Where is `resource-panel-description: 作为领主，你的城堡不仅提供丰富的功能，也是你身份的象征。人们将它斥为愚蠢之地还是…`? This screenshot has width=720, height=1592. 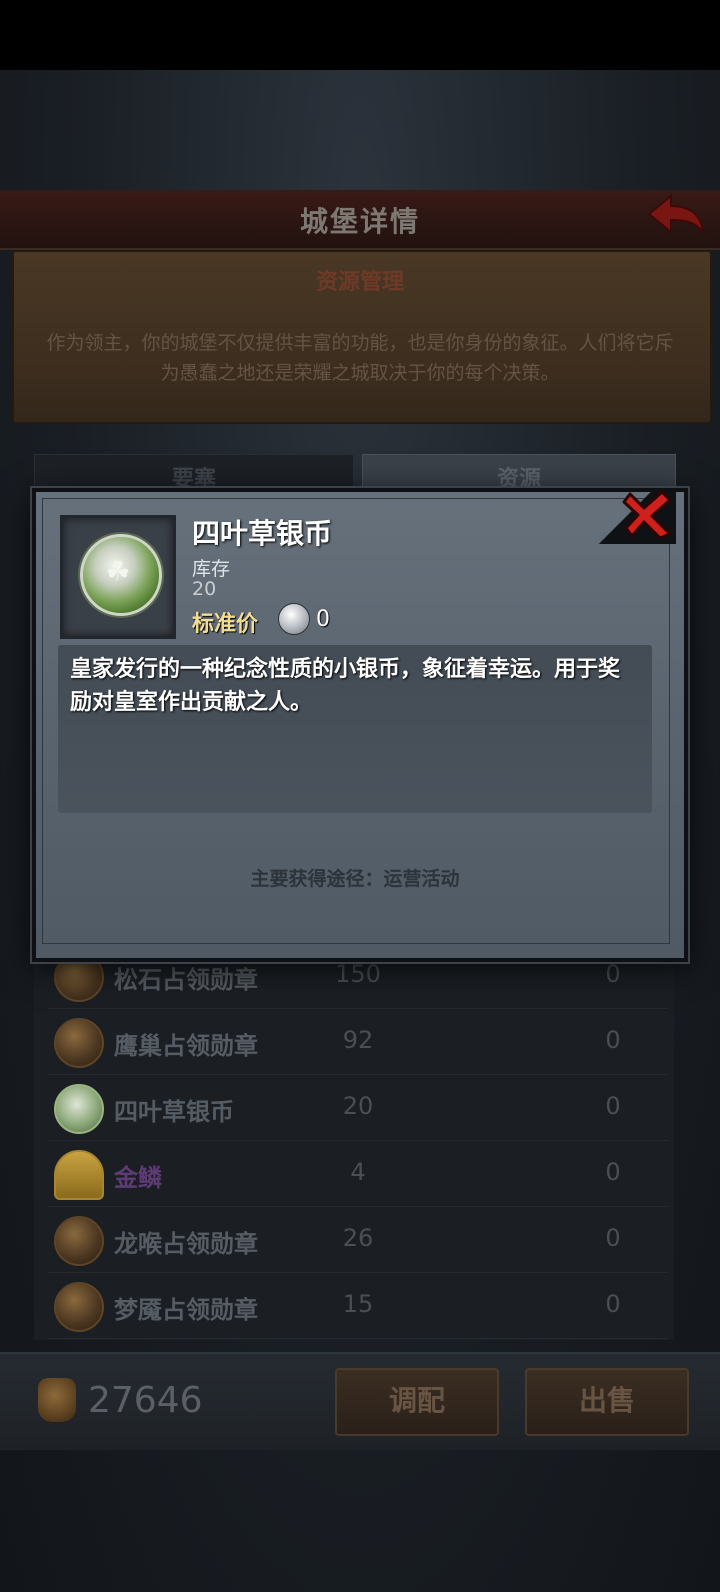 resource-panel-description: 作为领主，你的城堡不仅提供丰富的功能，也是你身份的象征。人们将它斥为愚蠢之地还是… is located at coordinates (360, 358).